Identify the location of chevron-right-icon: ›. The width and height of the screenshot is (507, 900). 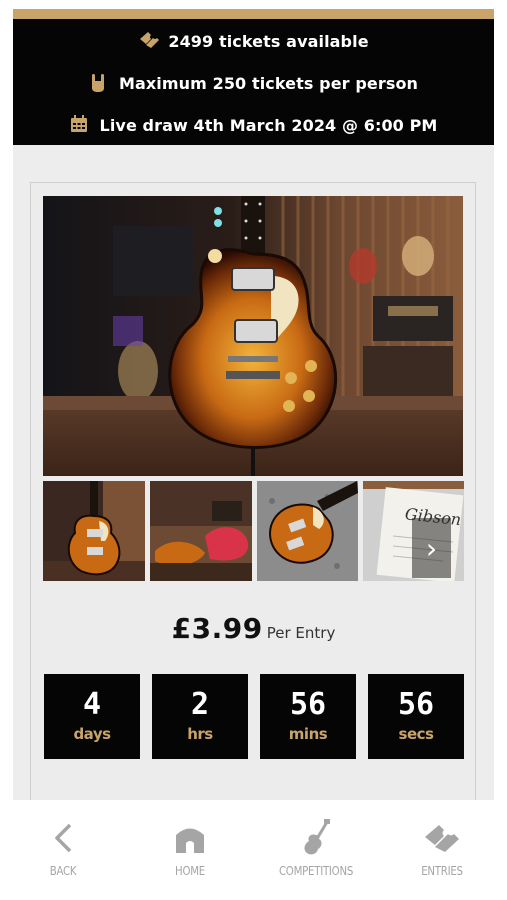
(431, 548).